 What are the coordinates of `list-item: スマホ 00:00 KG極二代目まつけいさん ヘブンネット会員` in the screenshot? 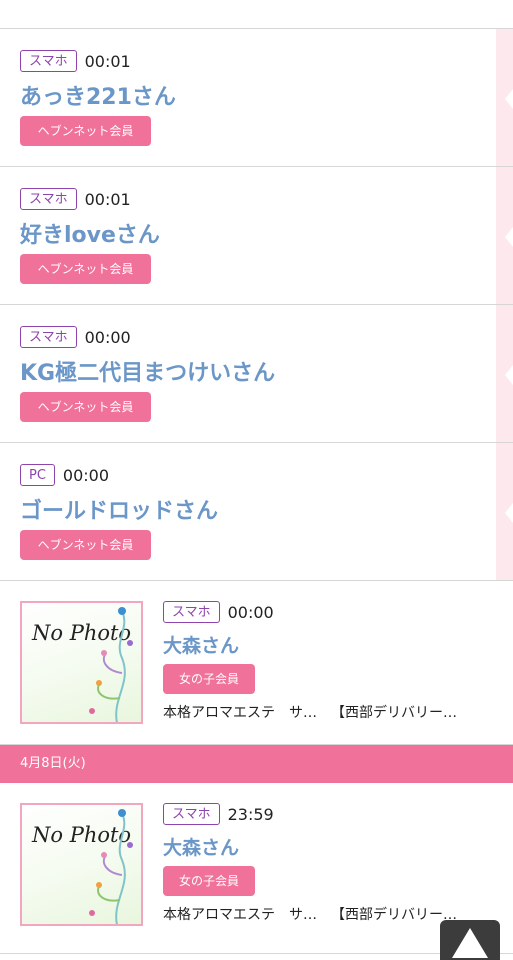 It's located at (256, 374).